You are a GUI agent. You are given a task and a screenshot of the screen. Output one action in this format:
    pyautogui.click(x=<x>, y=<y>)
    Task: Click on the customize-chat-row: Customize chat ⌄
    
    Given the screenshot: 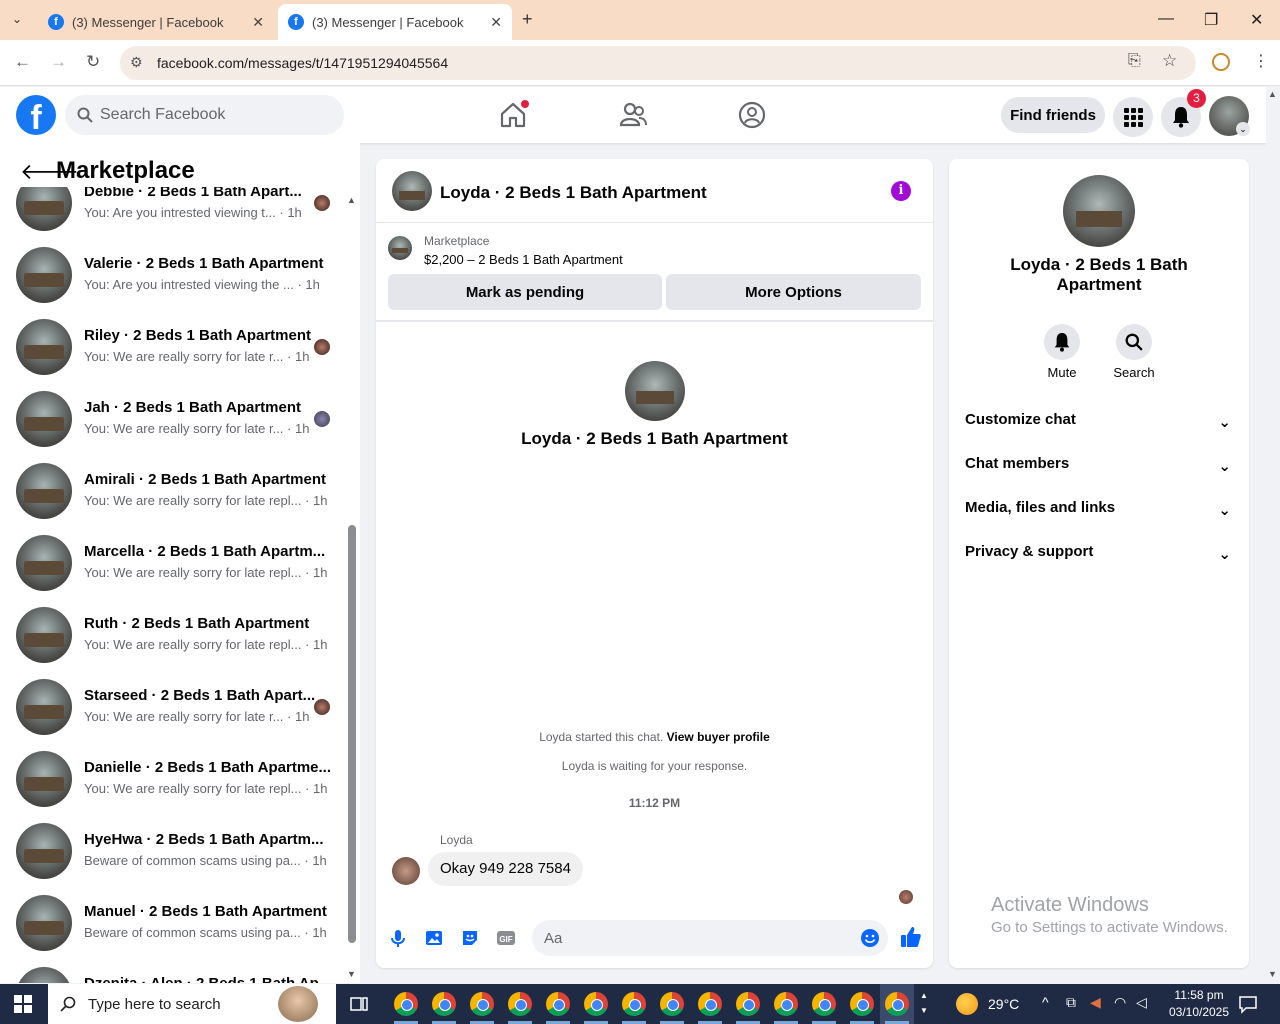 What is the action you would take?
    pyautogui.click(x=1100, y=421)
    